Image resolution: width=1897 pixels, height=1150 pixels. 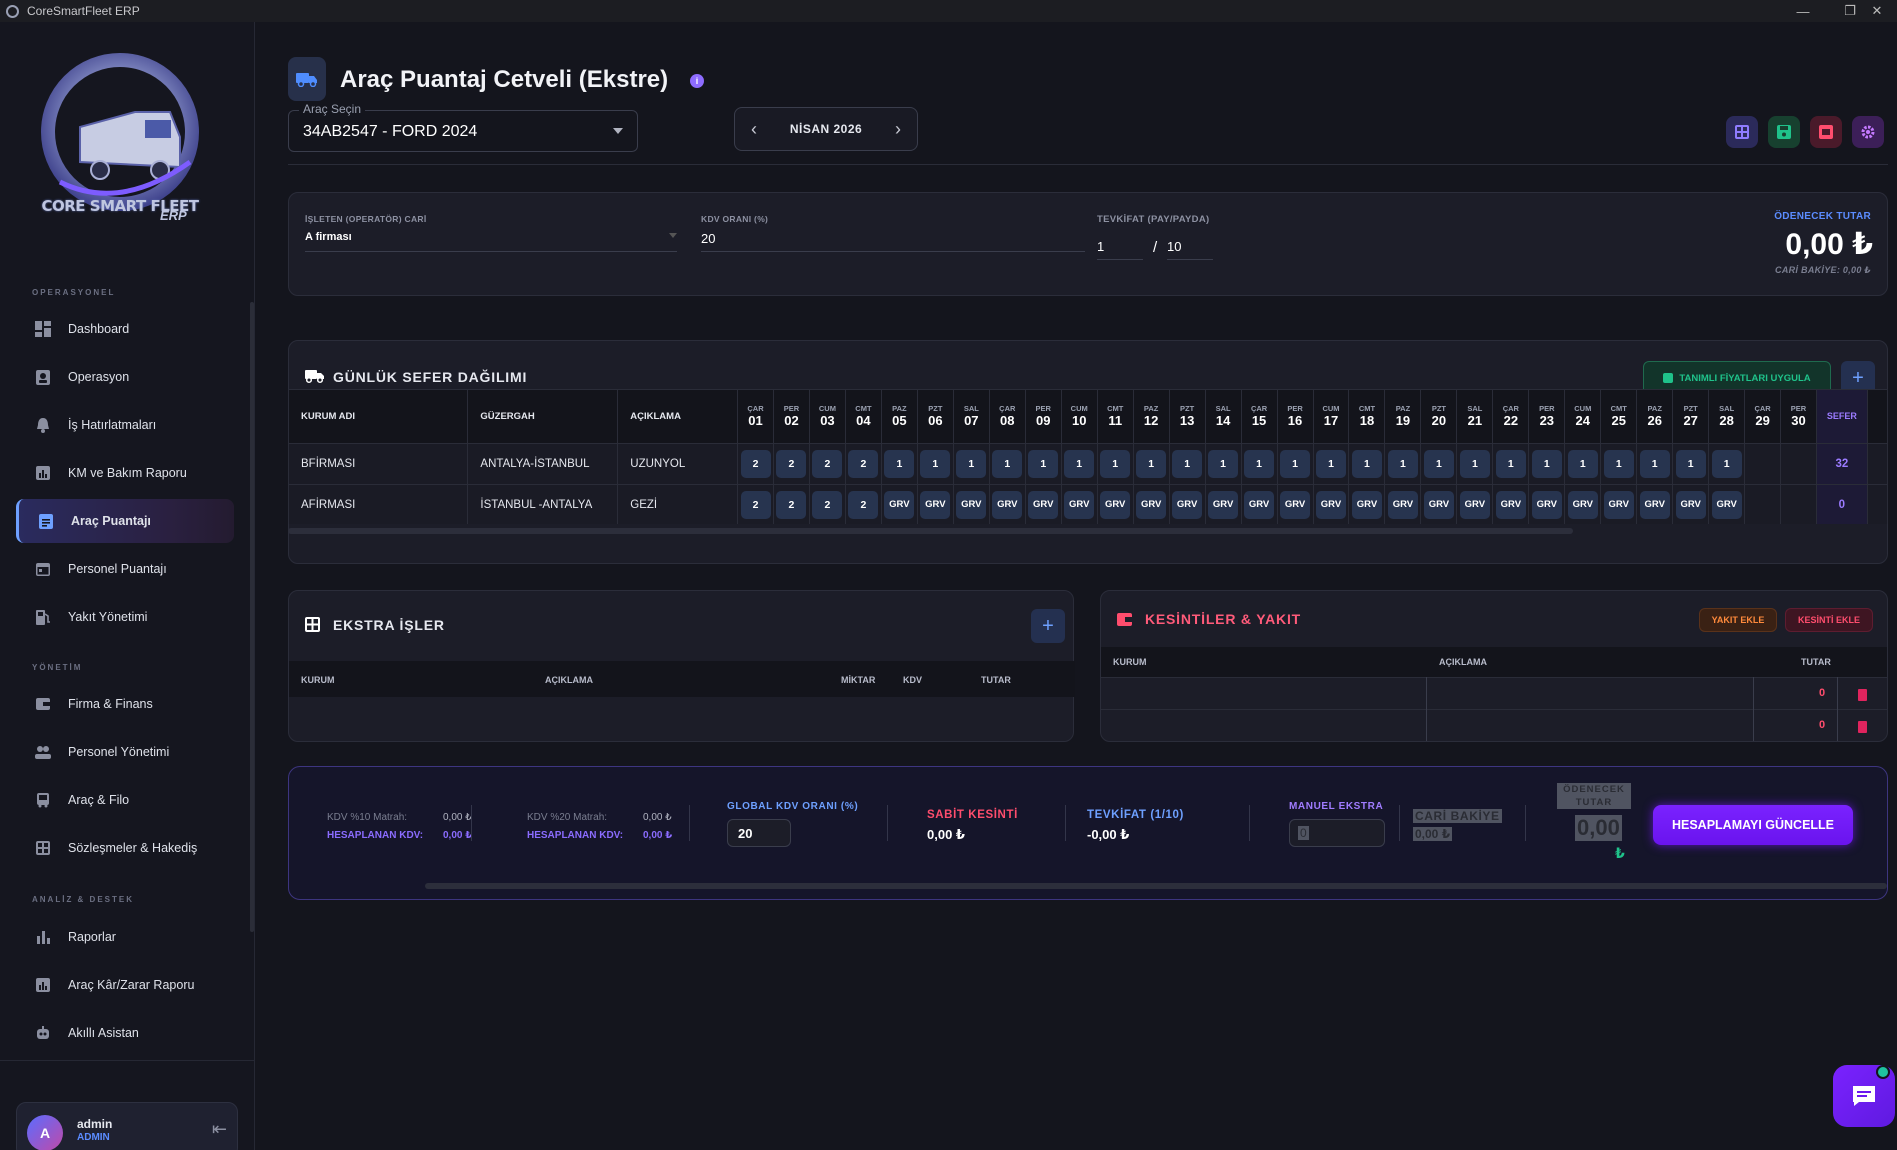 I want to click on next-month-button: ›, so click(x=898, y=129).